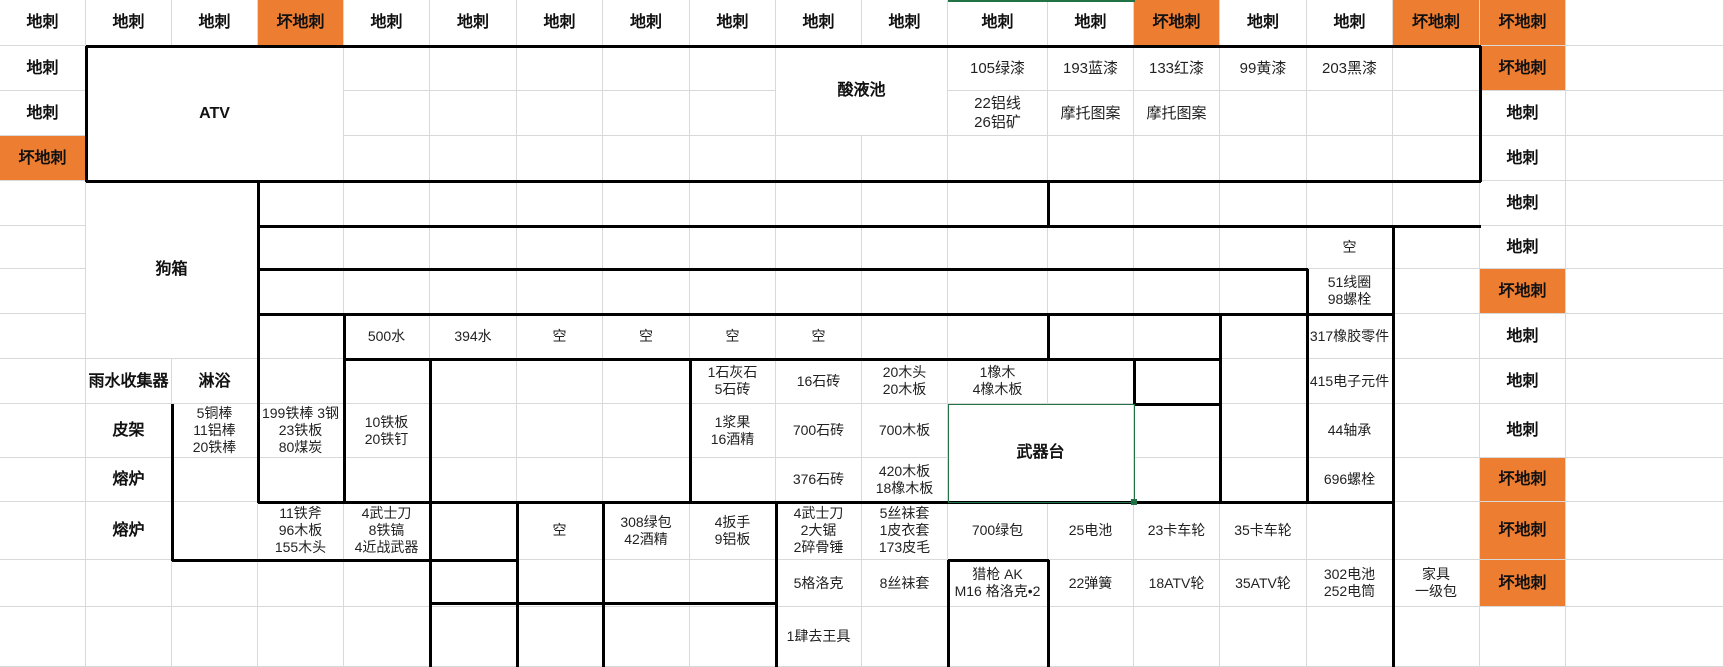  I want to click on cell-atv: ATV, so click(215, 113).